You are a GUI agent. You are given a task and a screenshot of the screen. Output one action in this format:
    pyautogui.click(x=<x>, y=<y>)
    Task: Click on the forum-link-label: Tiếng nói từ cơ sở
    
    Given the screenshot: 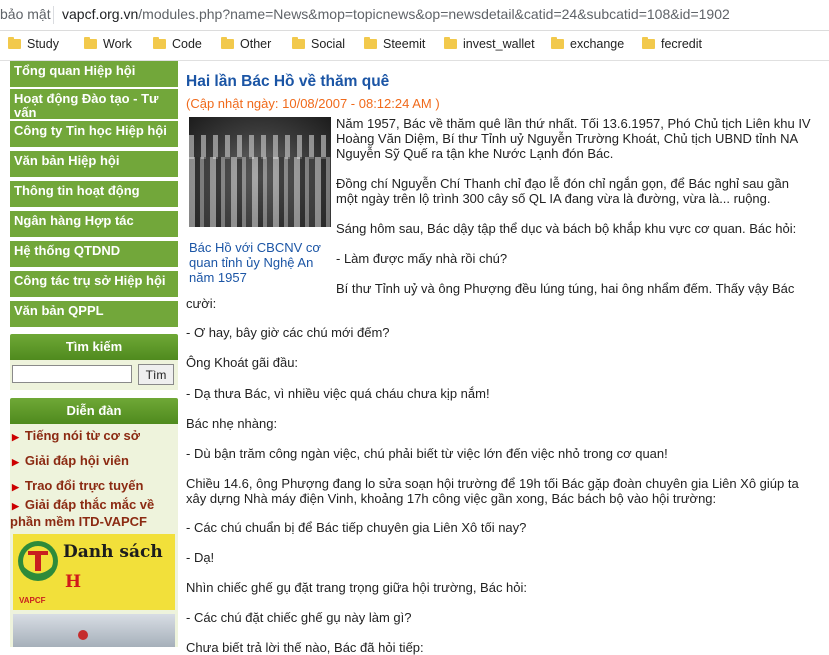 What is the action you would take?
    pyautogui.click(x=82, y=435)
    